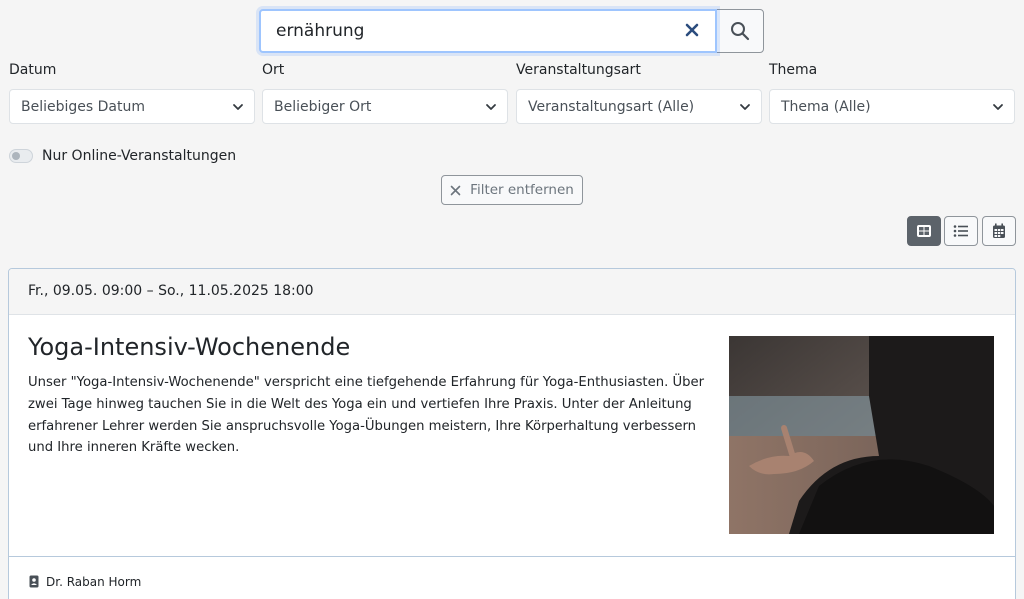 The height and width of the screenshot is (599, 1024). I want to click on grid-view-button, so click(924, 231).